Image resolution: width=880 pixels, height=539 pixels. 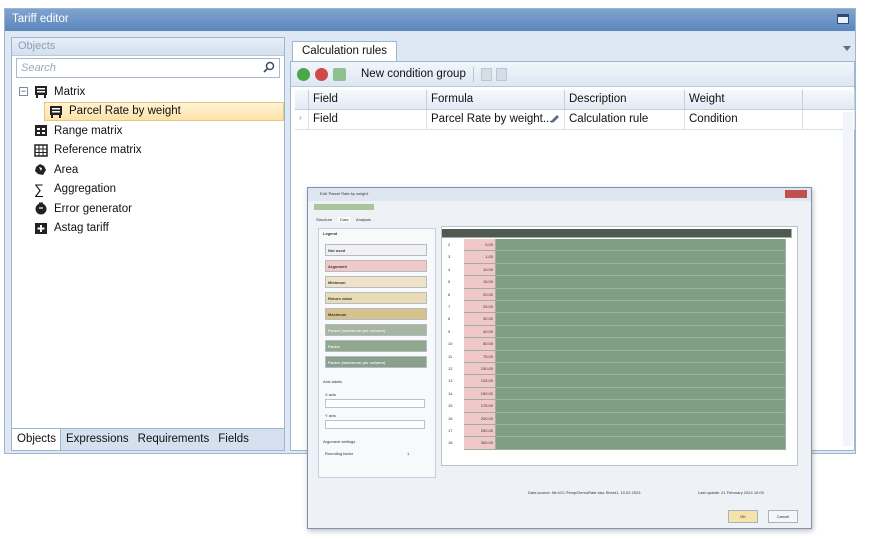 What do you see at coordinates (148, 170) in the screenshot?
I see `tree-node-area: Area` at bounding box center [148, 170].